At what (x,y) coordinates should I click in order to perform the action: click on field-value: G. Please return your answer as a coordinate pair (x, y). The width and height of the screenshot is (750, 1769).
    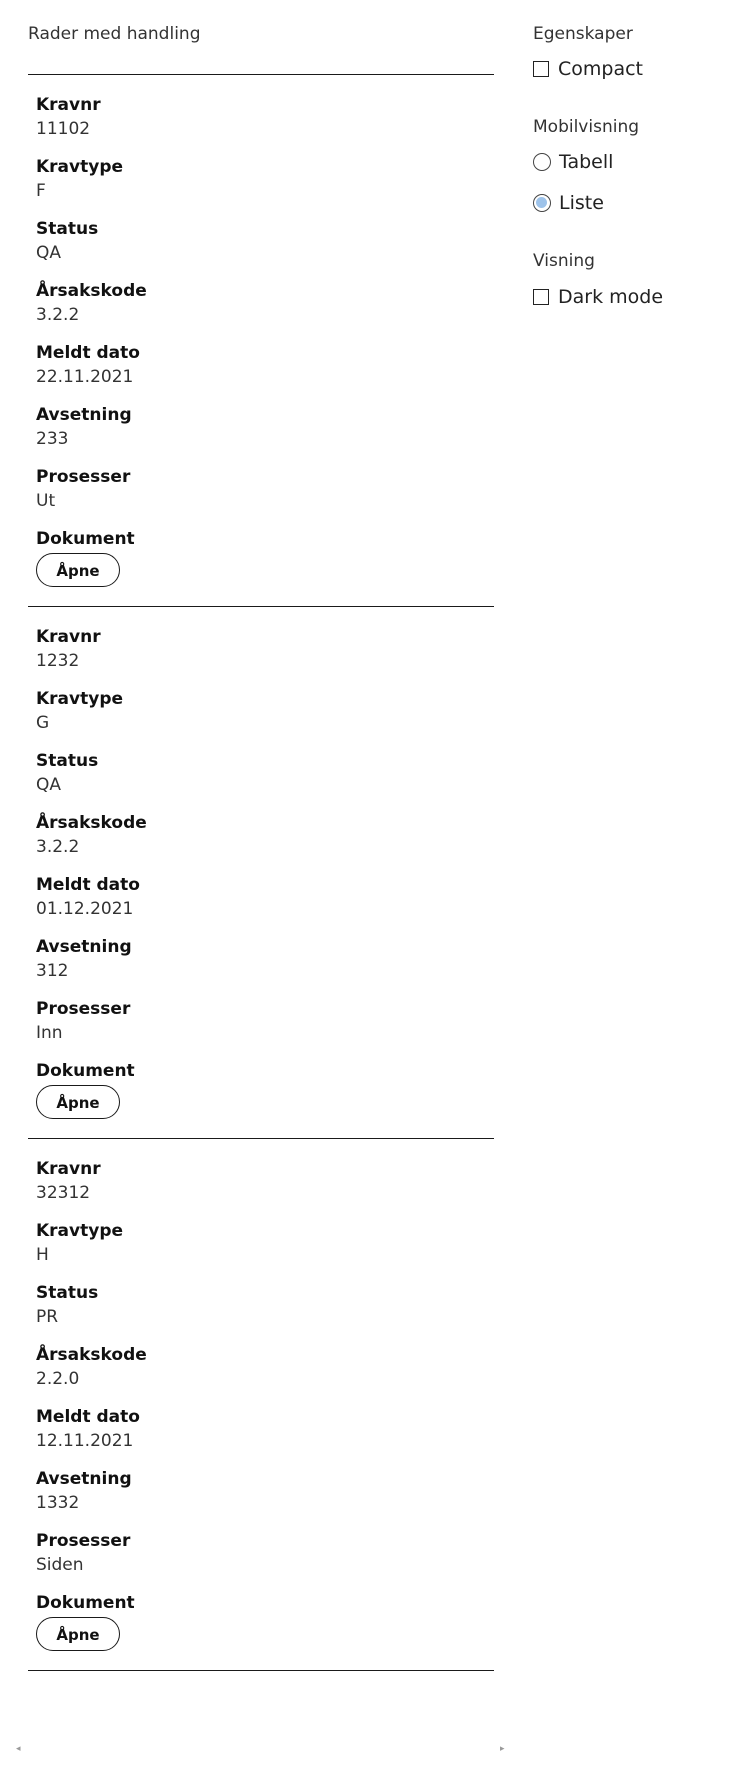
    Looking at the image, I should click on (43, 723).